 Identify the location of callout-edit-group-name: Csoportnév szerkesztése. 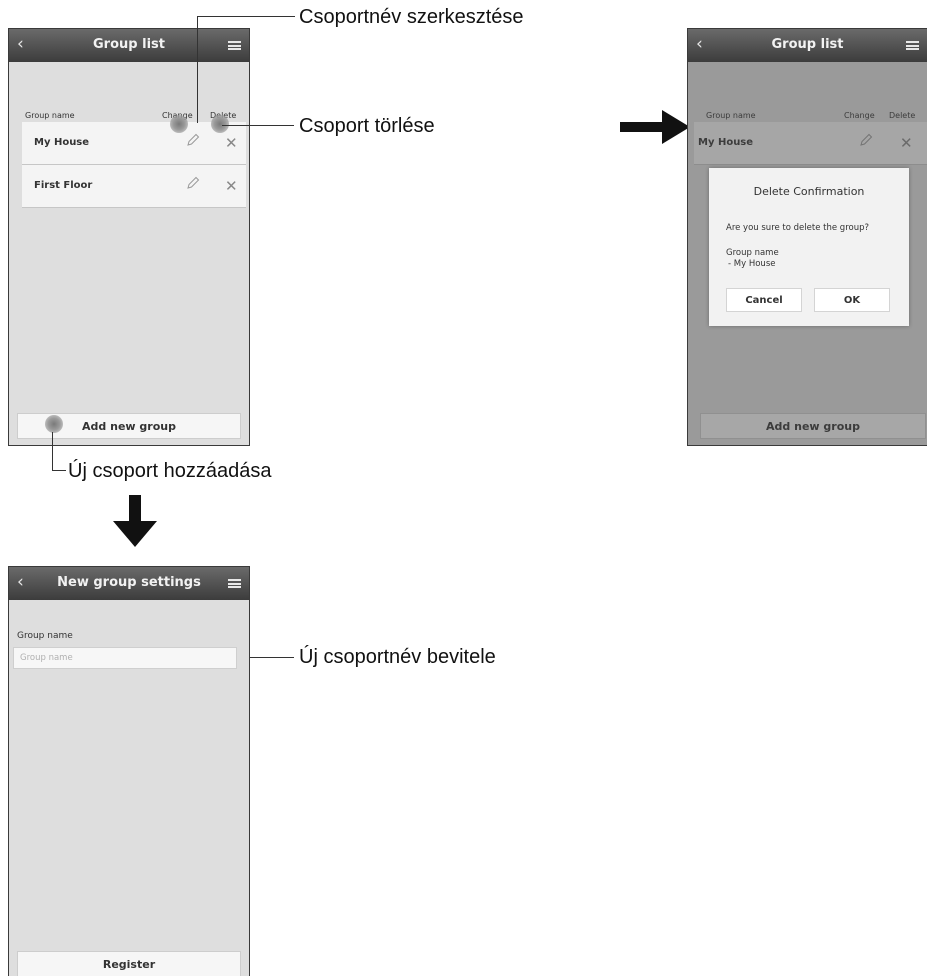
(411, 17).